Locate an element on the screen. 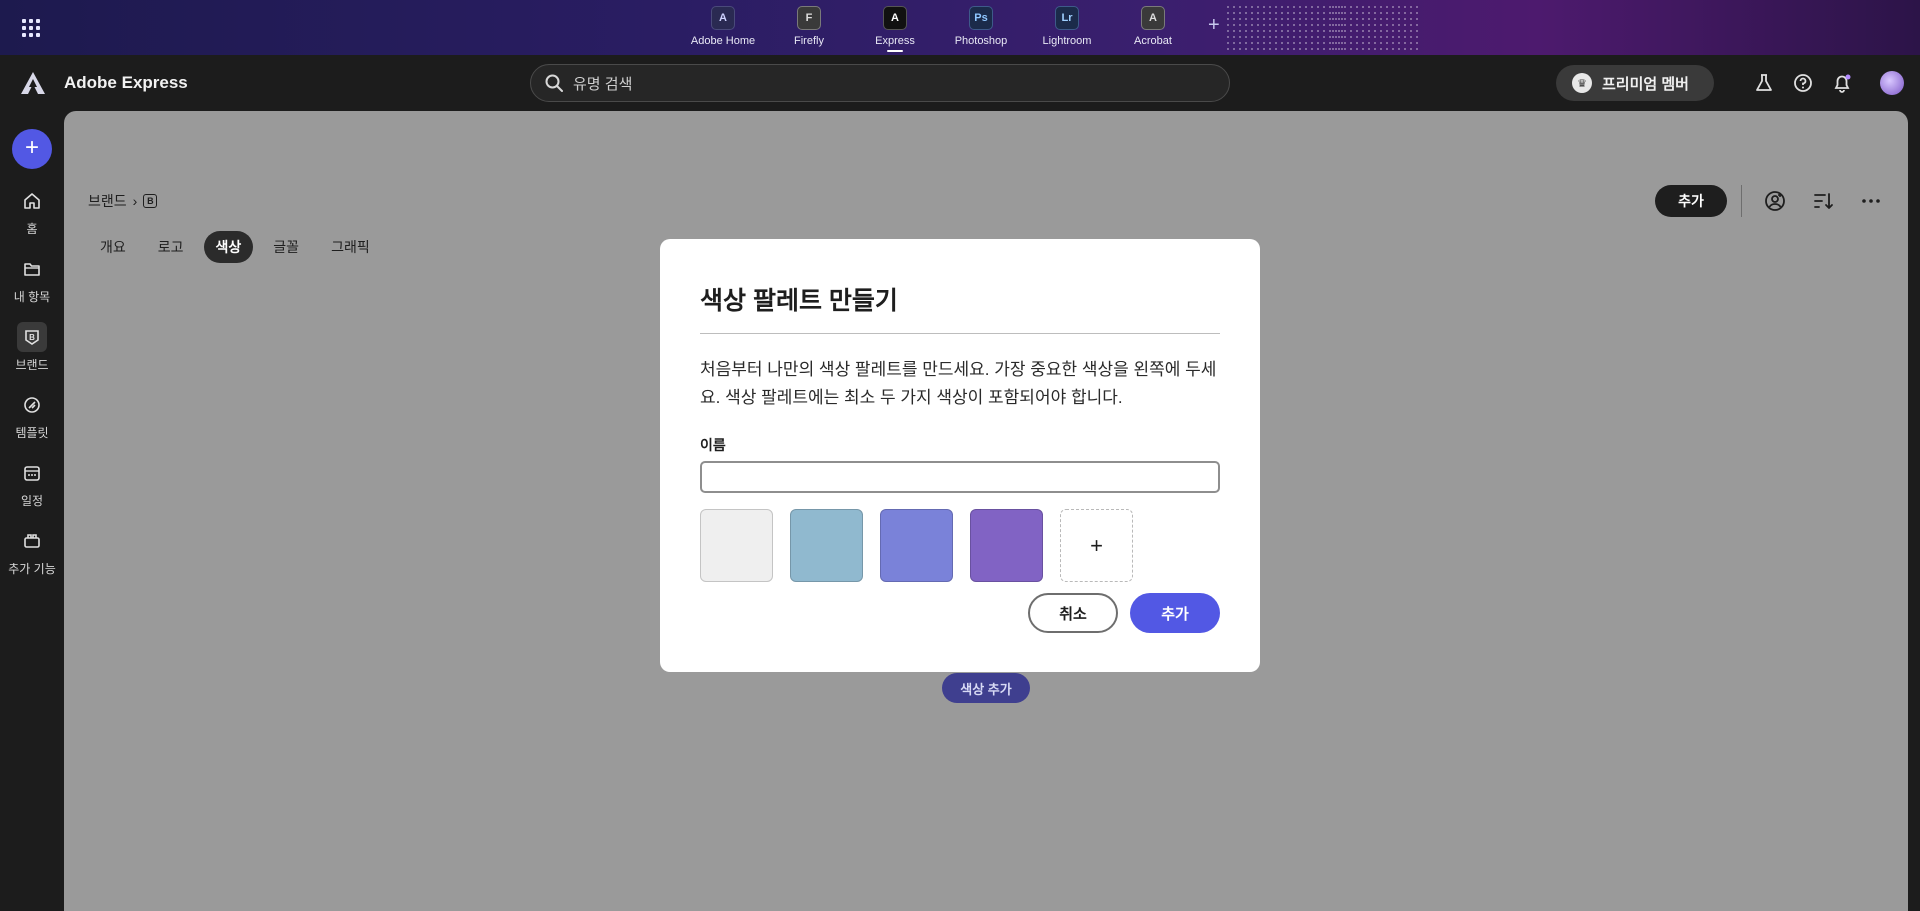 This screenshot has height=911, width=1920. addons-icon is located at coordinates (32, 541).